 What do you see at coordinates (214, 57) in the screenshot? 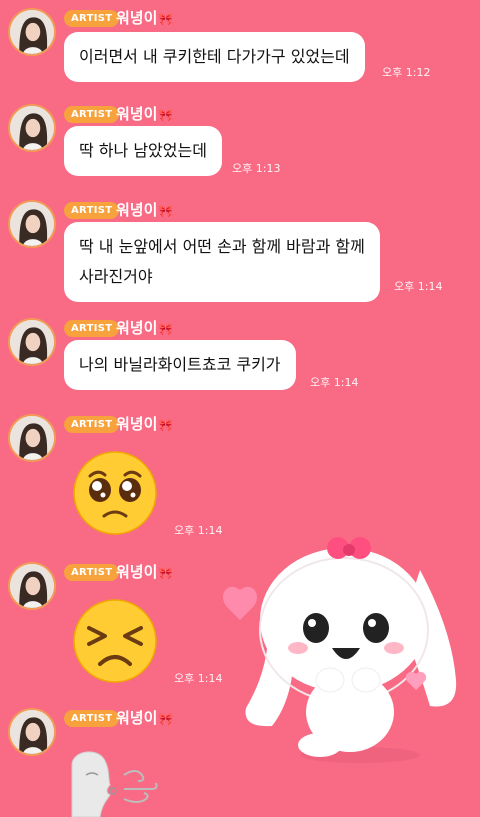
I see `message-bubble: 이러면서 내 쿠키한테 다가가구 있었는데` at bounding box center [214, 57].